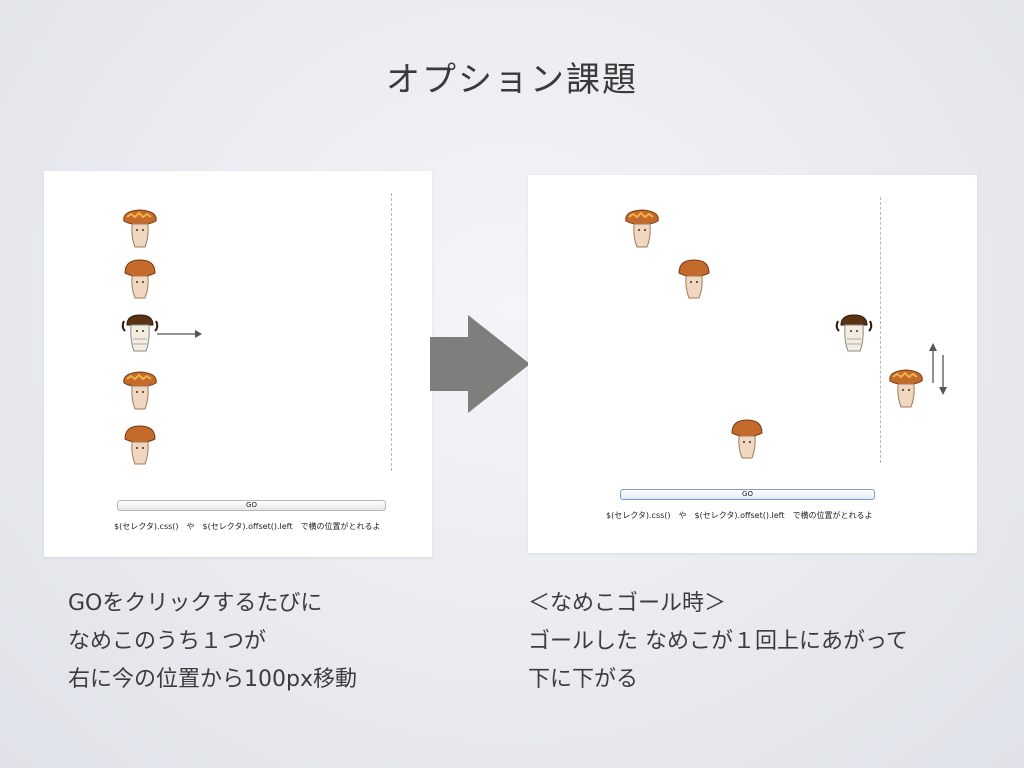 Image resolution: width=1024 pixels, height=768 pixels. Describe the element at coordinates (167, 641) in the screenshot. I see `caption-line: なめこのうち１つが` at that location.